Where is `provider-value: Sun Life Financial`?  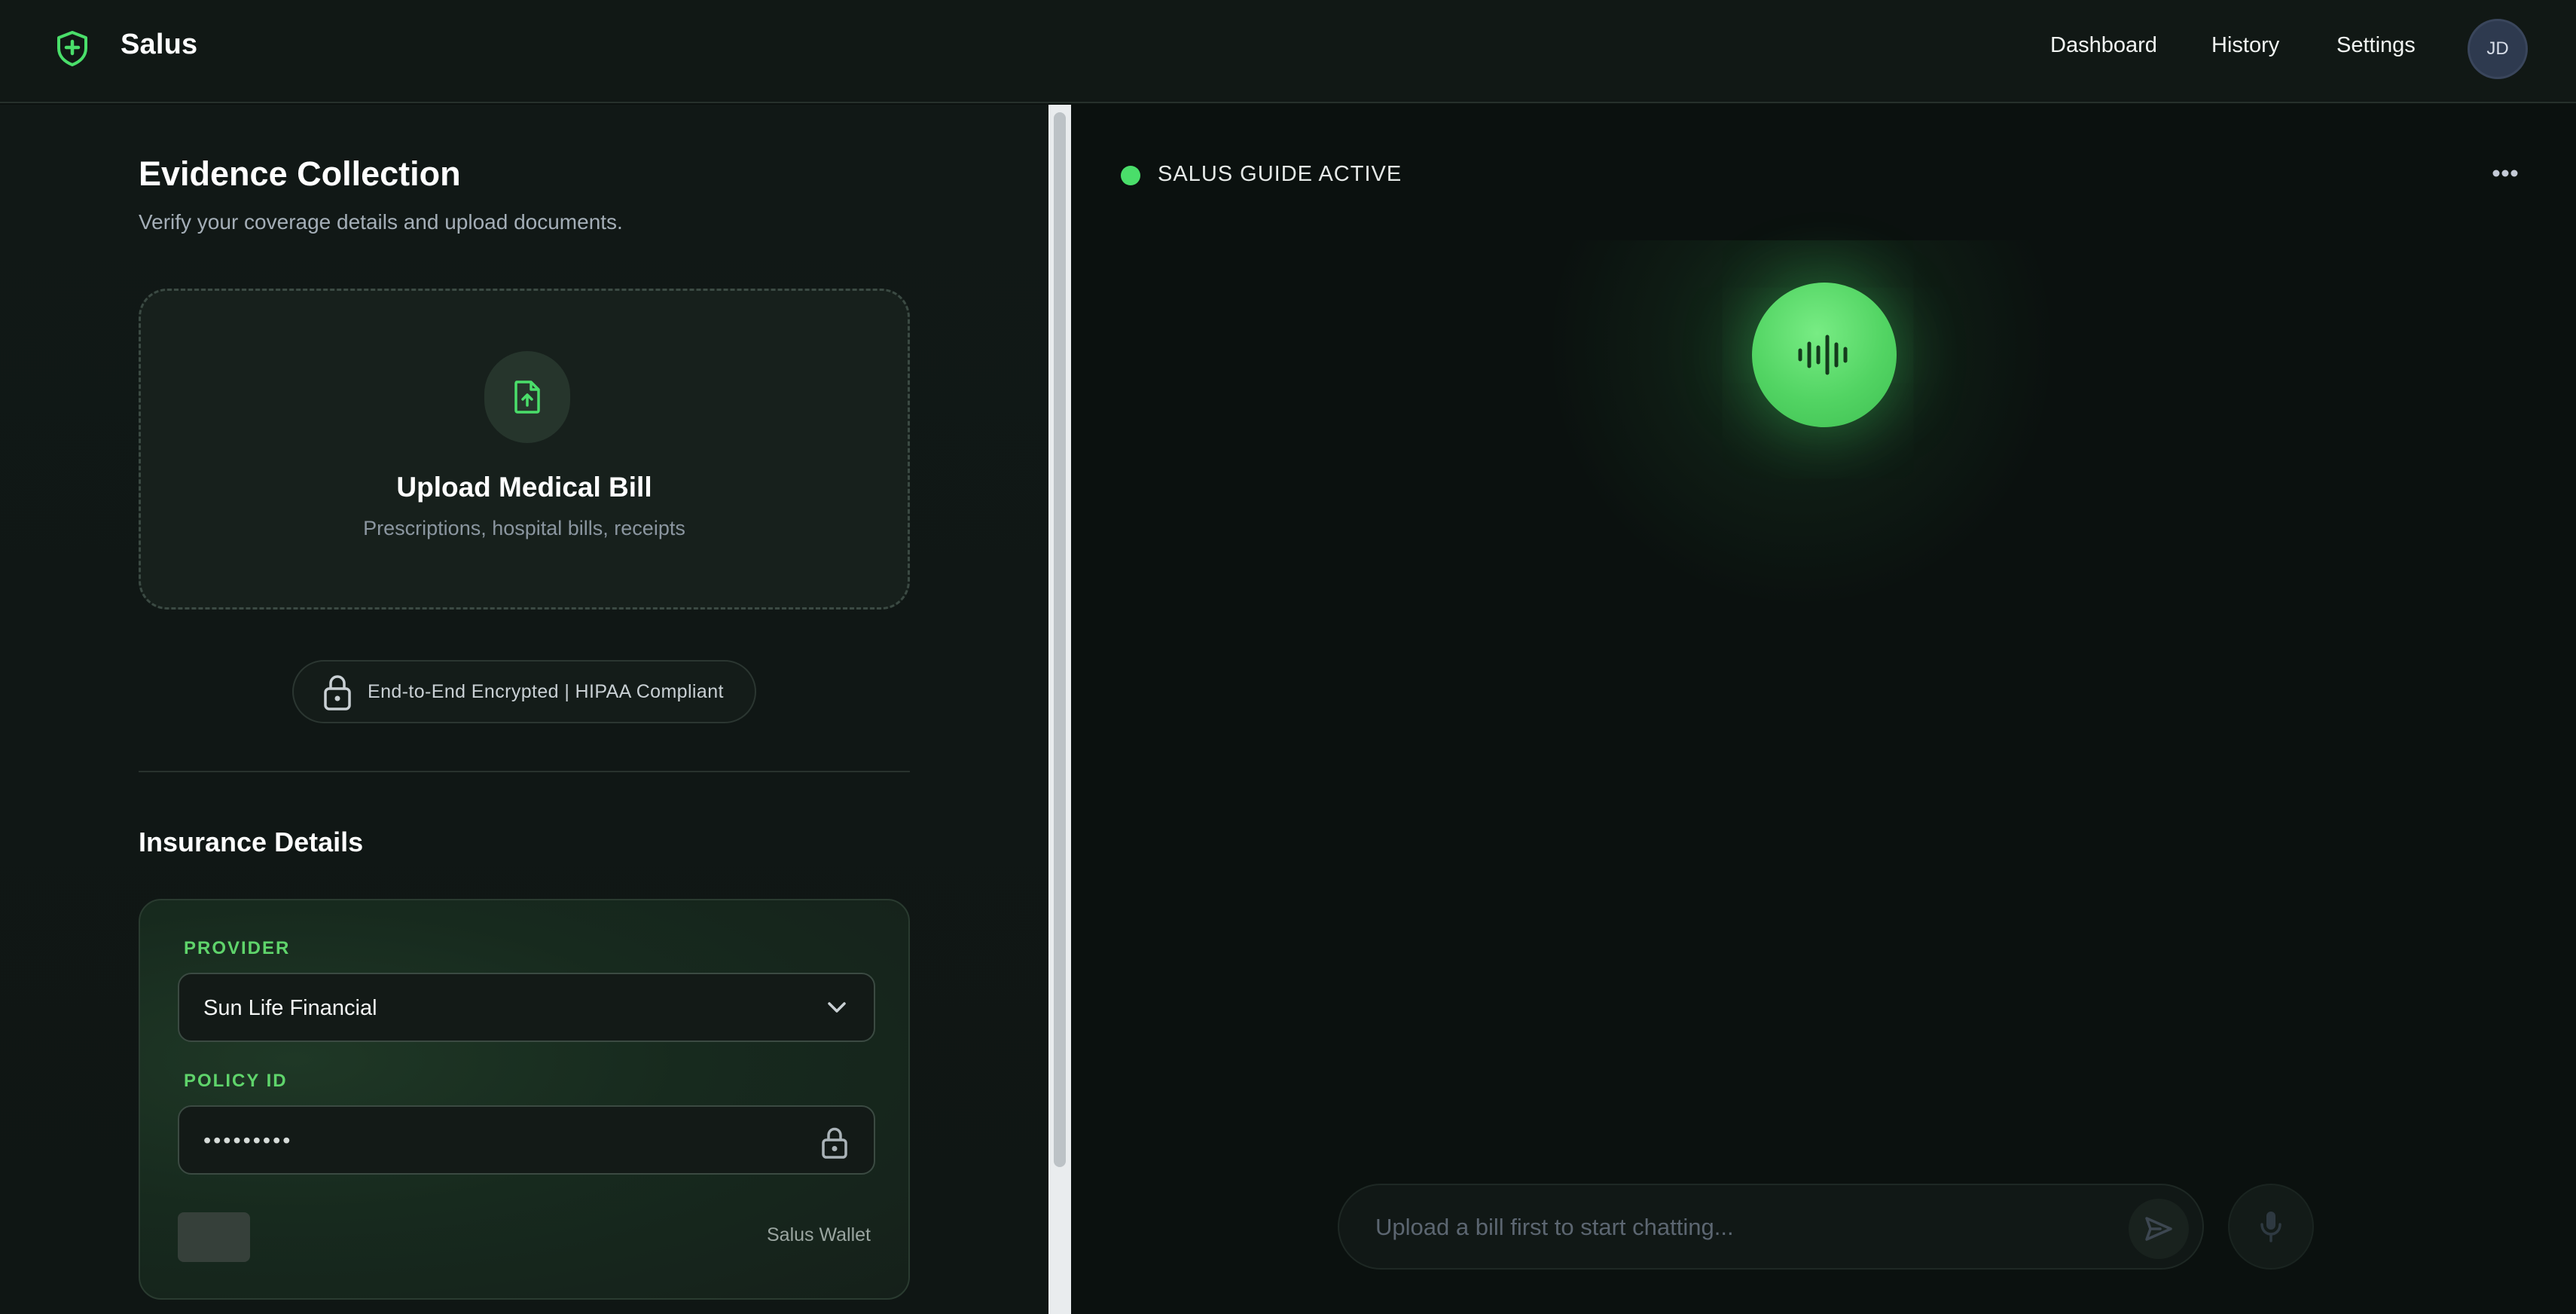
provider-value: Sun Life Financial is located at coordinates (290, 1008).